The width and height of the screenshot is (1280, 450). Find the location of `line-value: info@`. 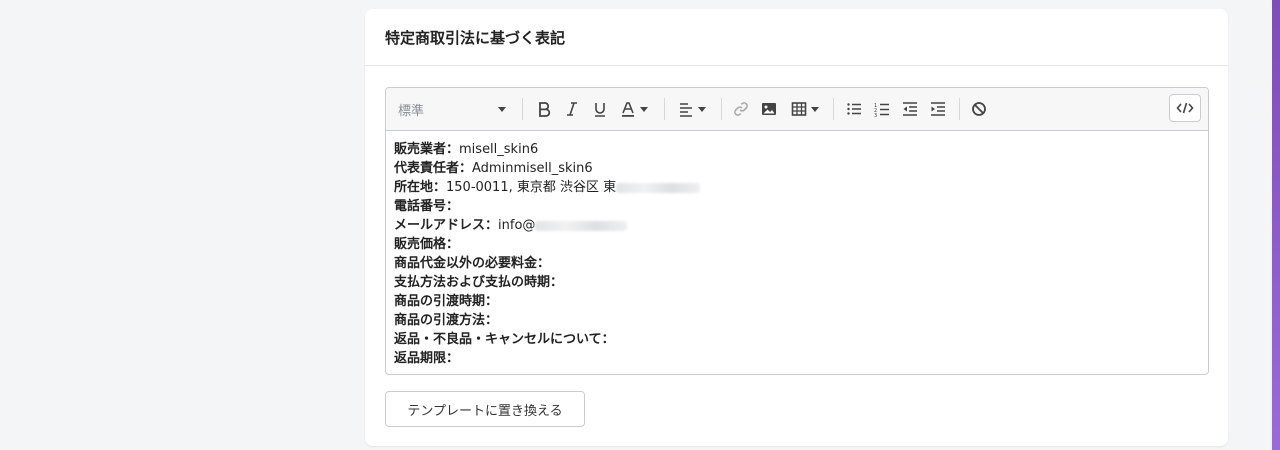

line-value: info@ is located at coordinates (517, 225).